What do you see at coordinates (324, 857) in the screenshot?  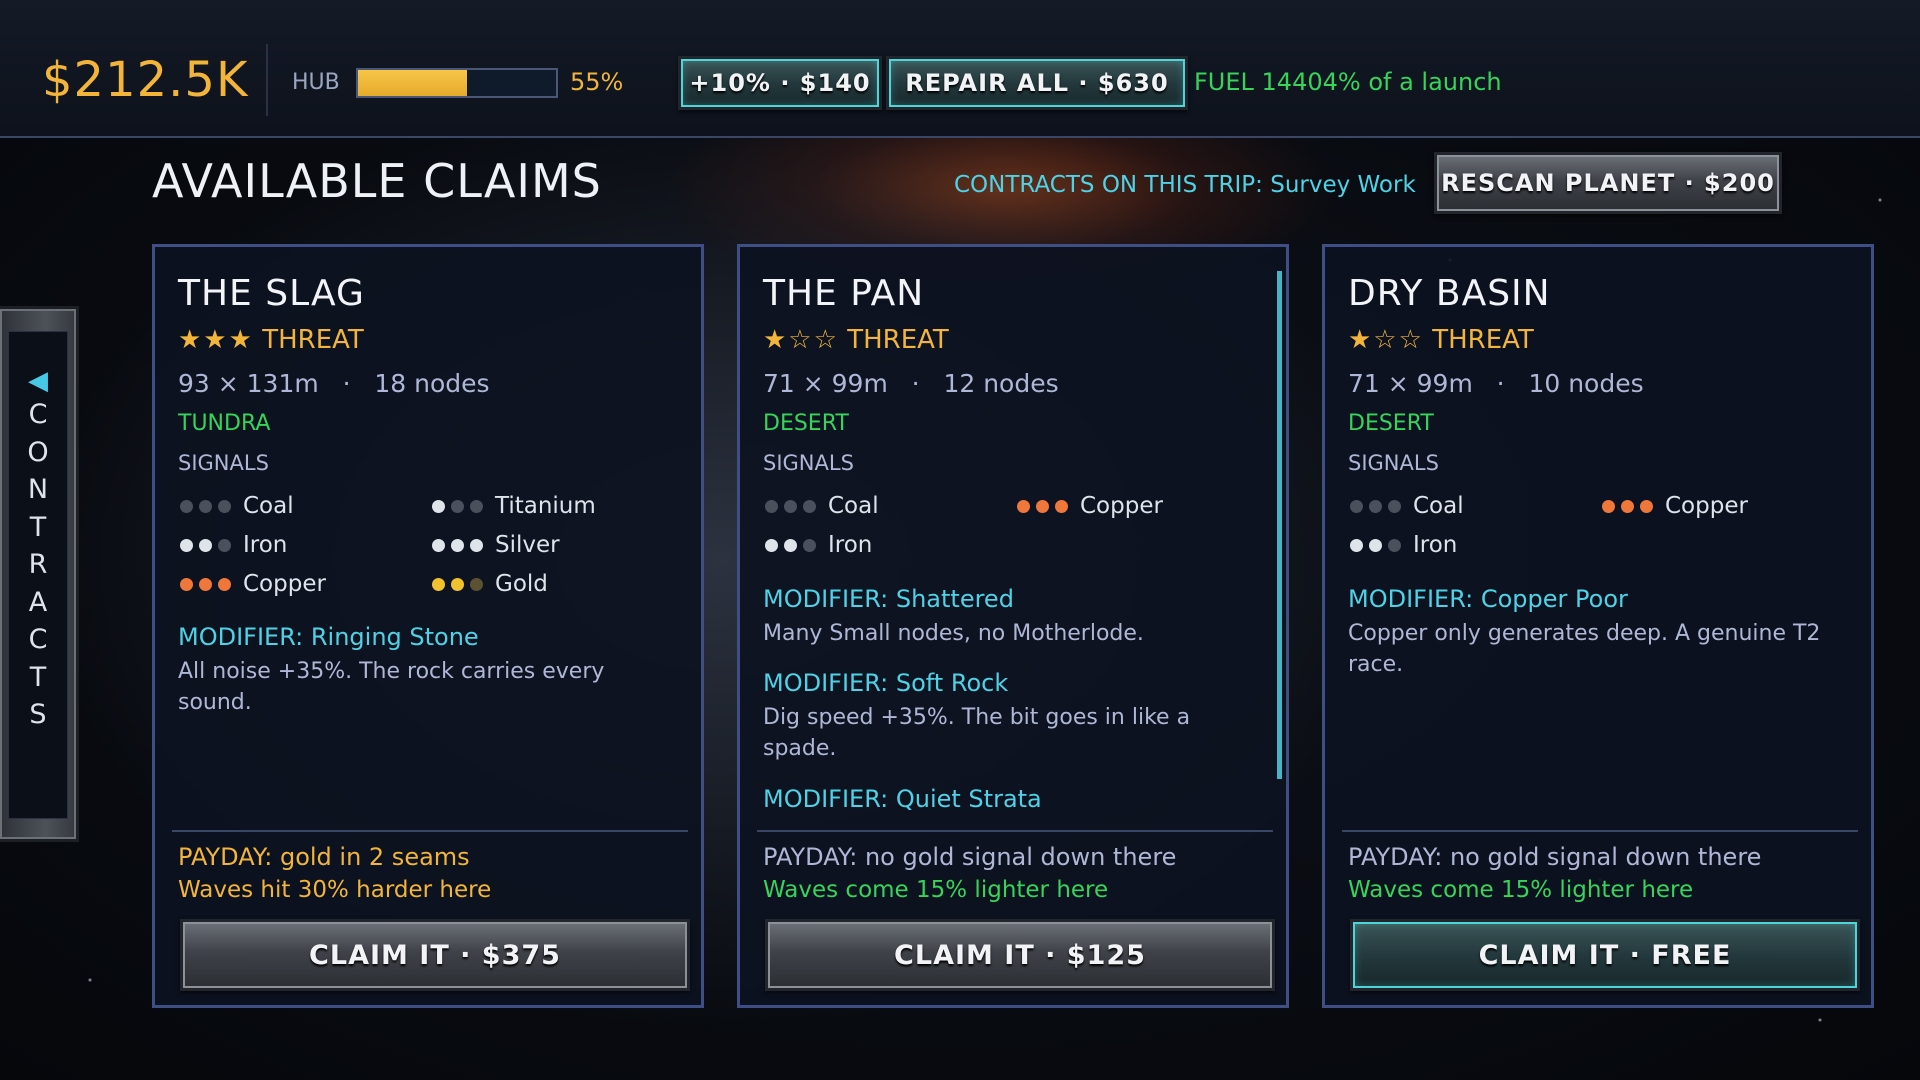 I see `payday-text: PAYDAY: gold in 2 seams` at bounding box center [324, 857].